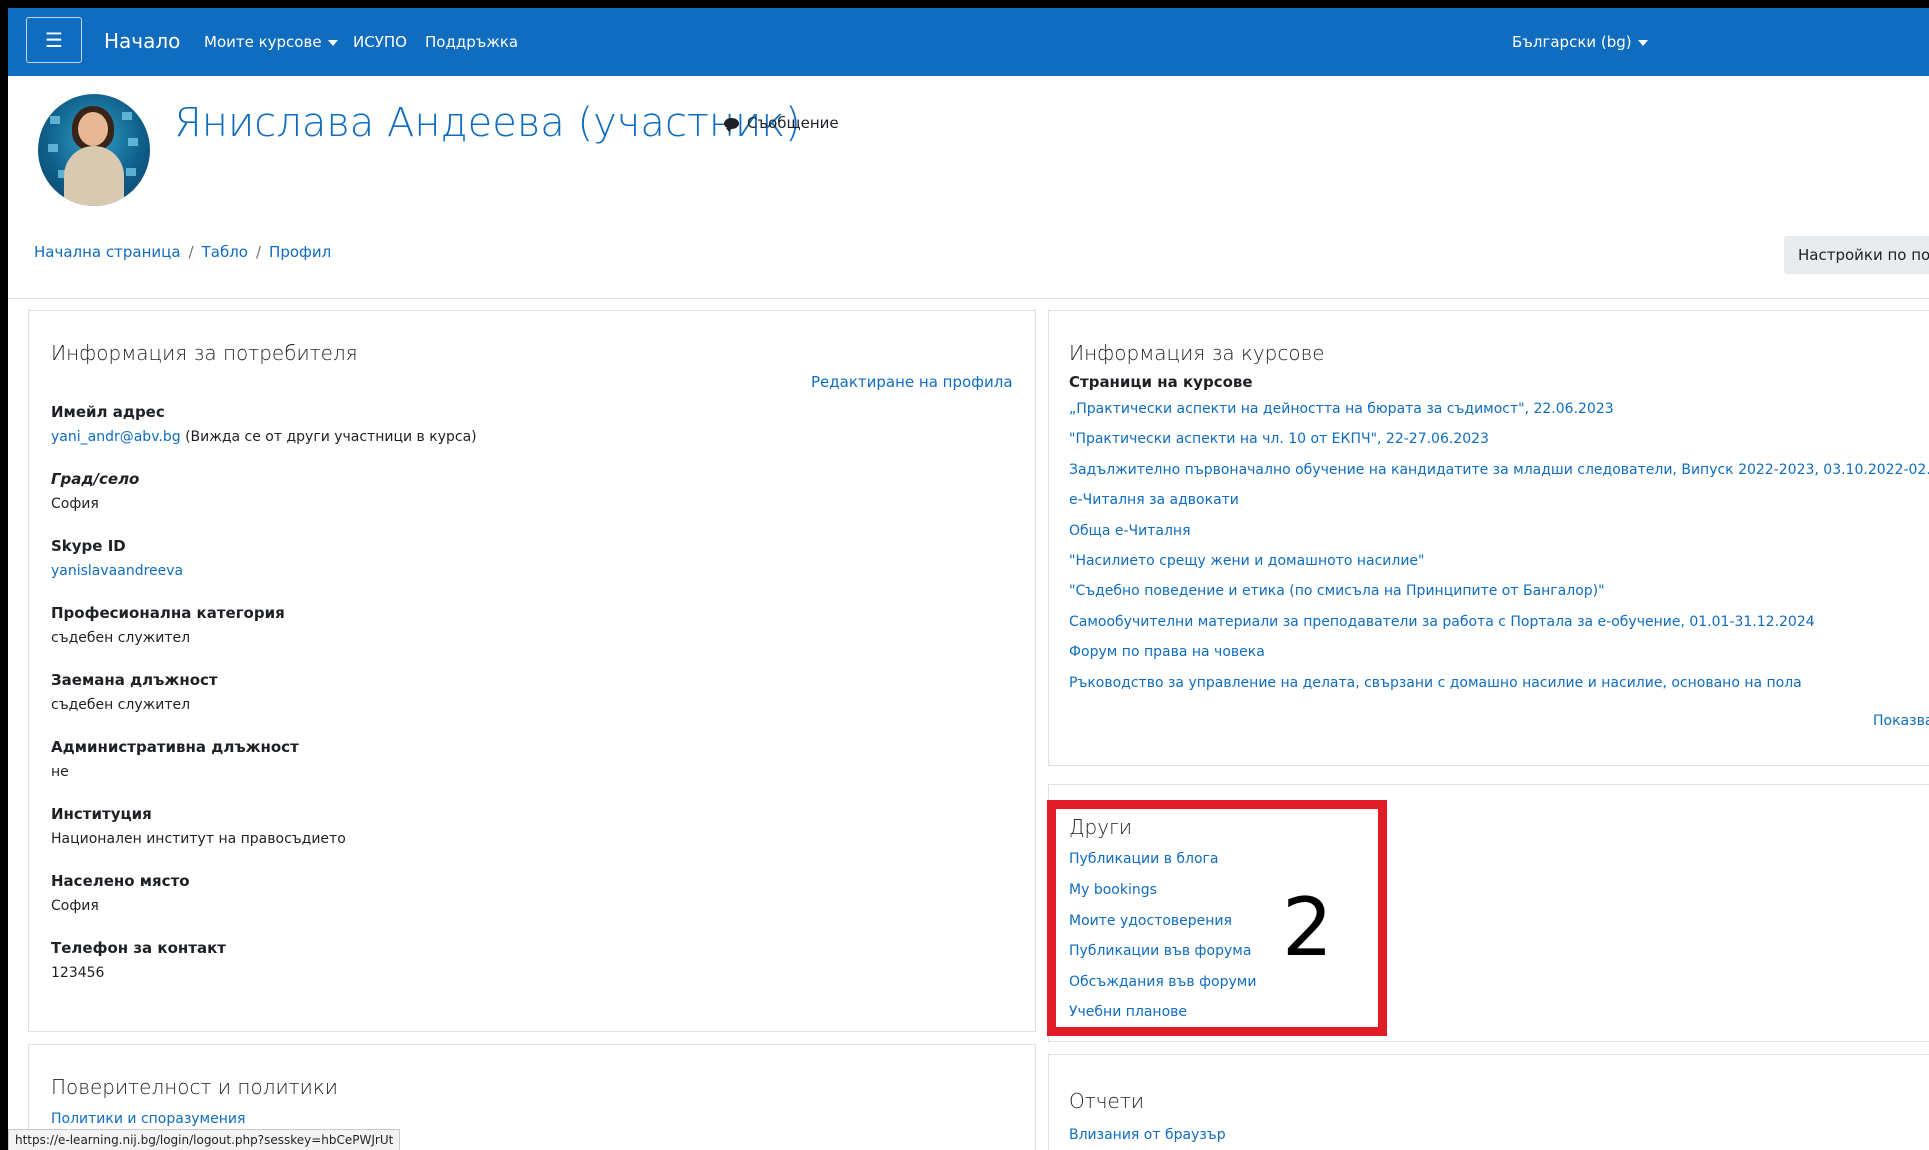  What do you see at coordinates (117, 571) in the screenshot?
I see `skype-link: yanislavaandreeva` at bounding box center [117, 571].